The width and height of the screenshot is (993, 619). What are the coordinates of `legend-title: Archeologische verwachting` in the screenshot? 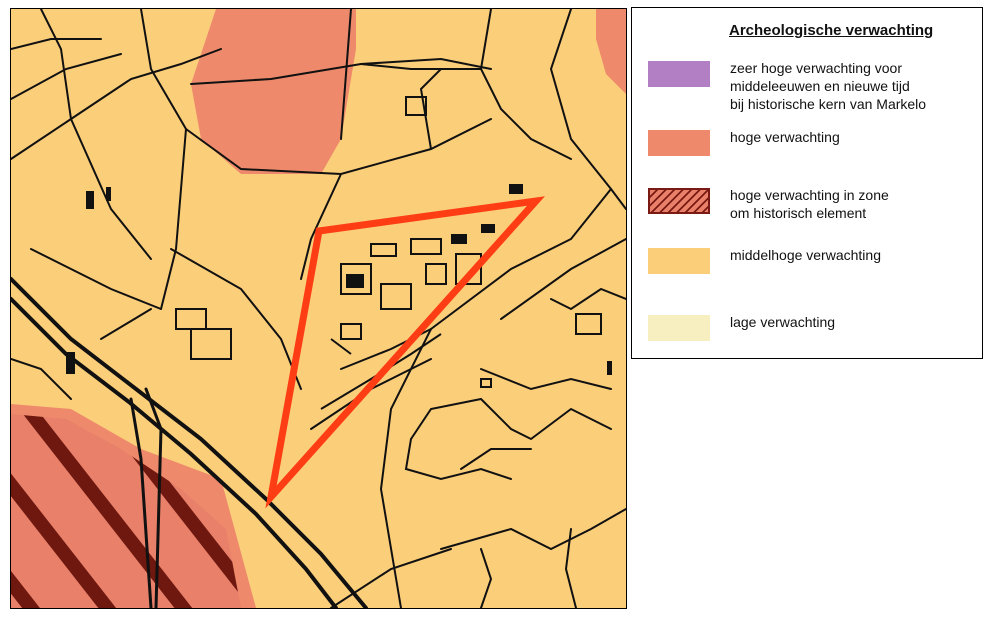 It's located at (831, 30).